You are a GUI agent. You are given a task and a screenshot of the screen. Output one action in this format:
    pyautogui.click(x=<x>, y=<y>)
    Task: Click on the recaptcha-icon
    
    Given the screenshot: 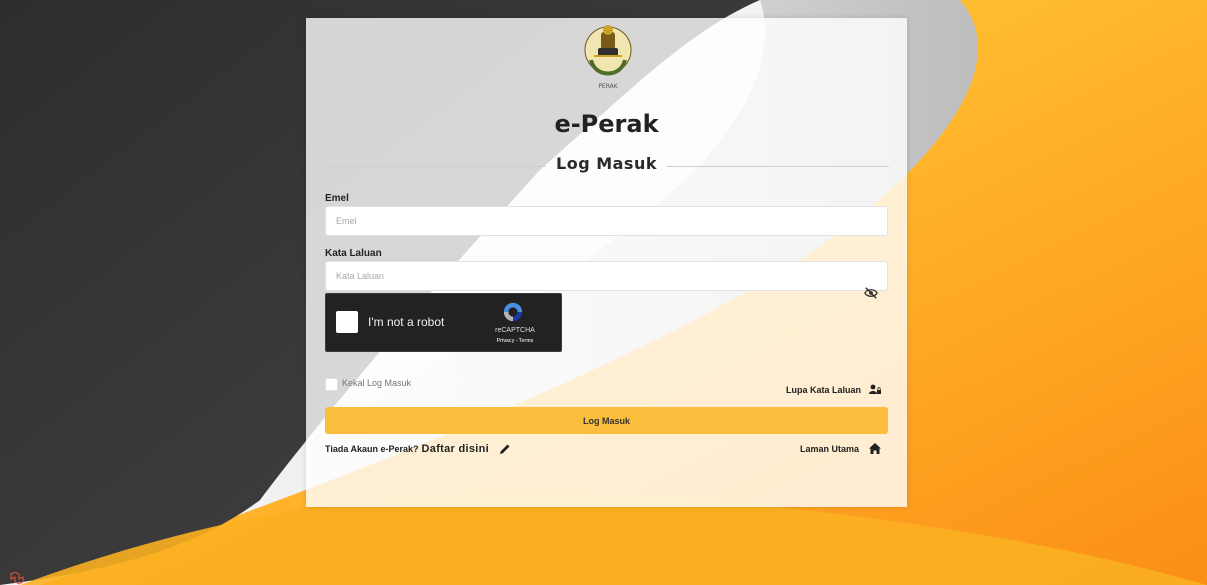 What is the action you would take?
    pyautogui.click(x=513, y=312)
    